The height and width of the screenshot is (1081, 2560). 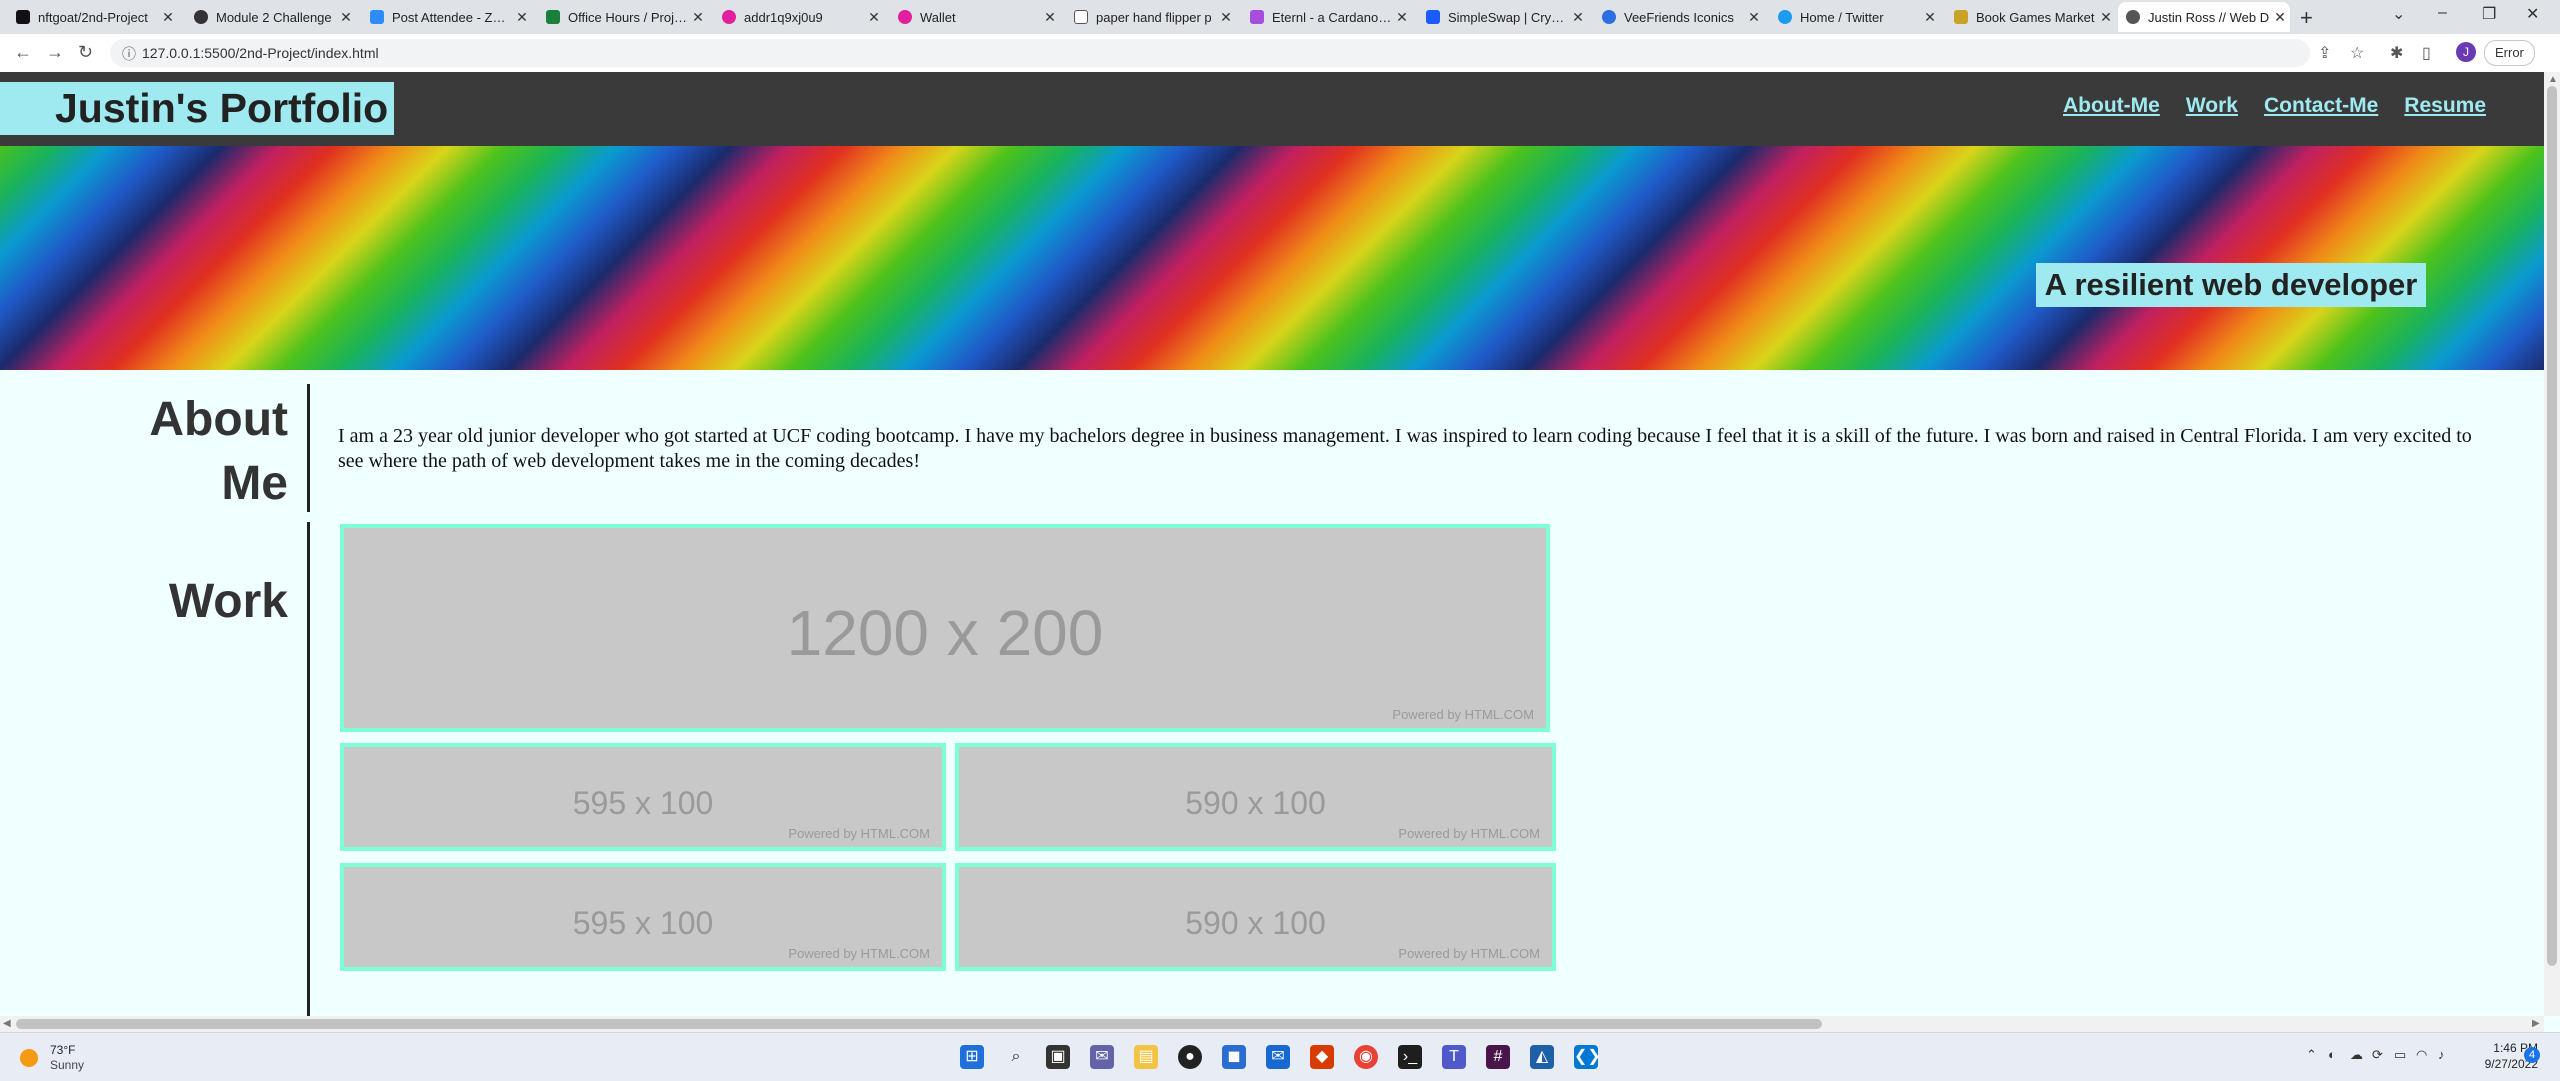 I want to click on browser-tab: paper hand flipper p ✕, so click(x=1151, y=17).